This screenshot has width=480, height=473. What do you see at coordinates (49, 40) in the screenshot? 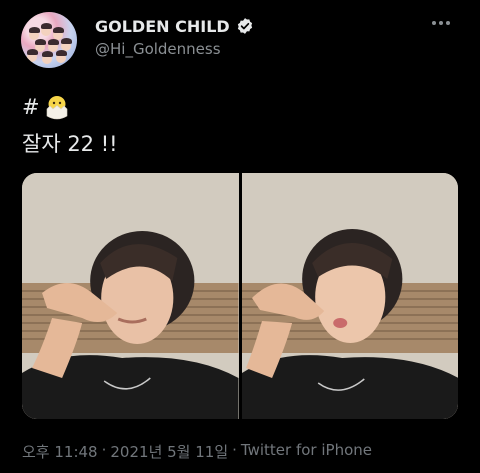
I see `profile-avatar` at bounding box center [49, 40].